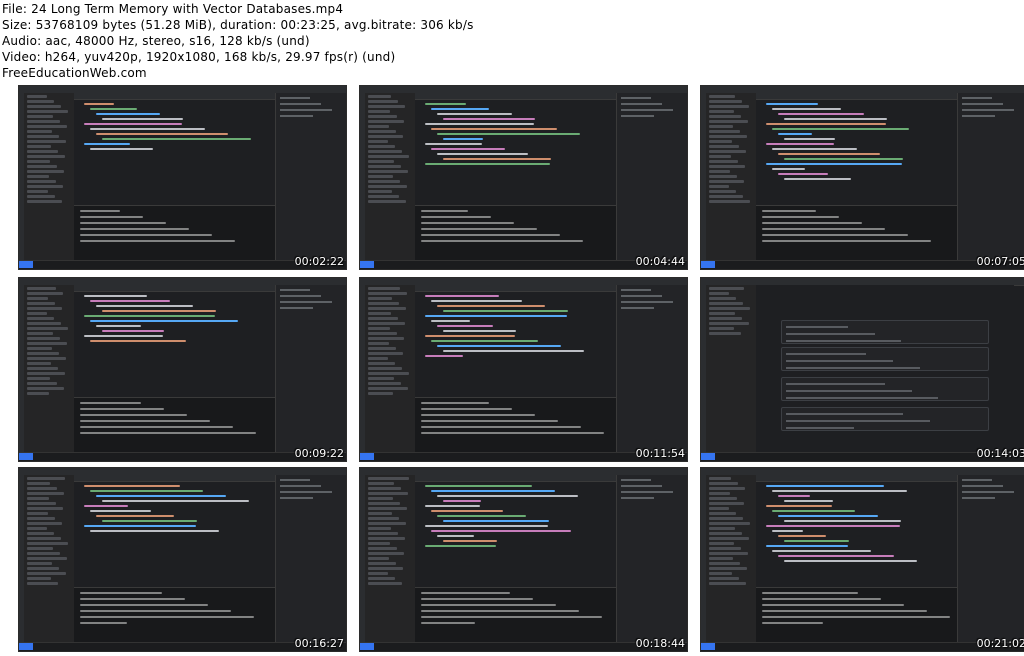  What do you see at coordinates (182, 177) in the screenshot?
I see `video-thumbnail: 00:02:22` at bounding box center [182, 177].